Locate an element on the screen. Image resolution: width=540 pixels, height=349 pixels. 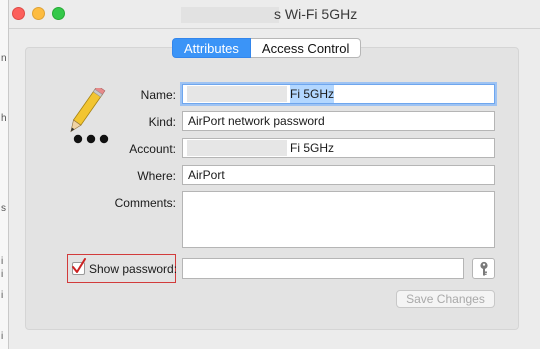
key-button is located at coordinates (483, 268).